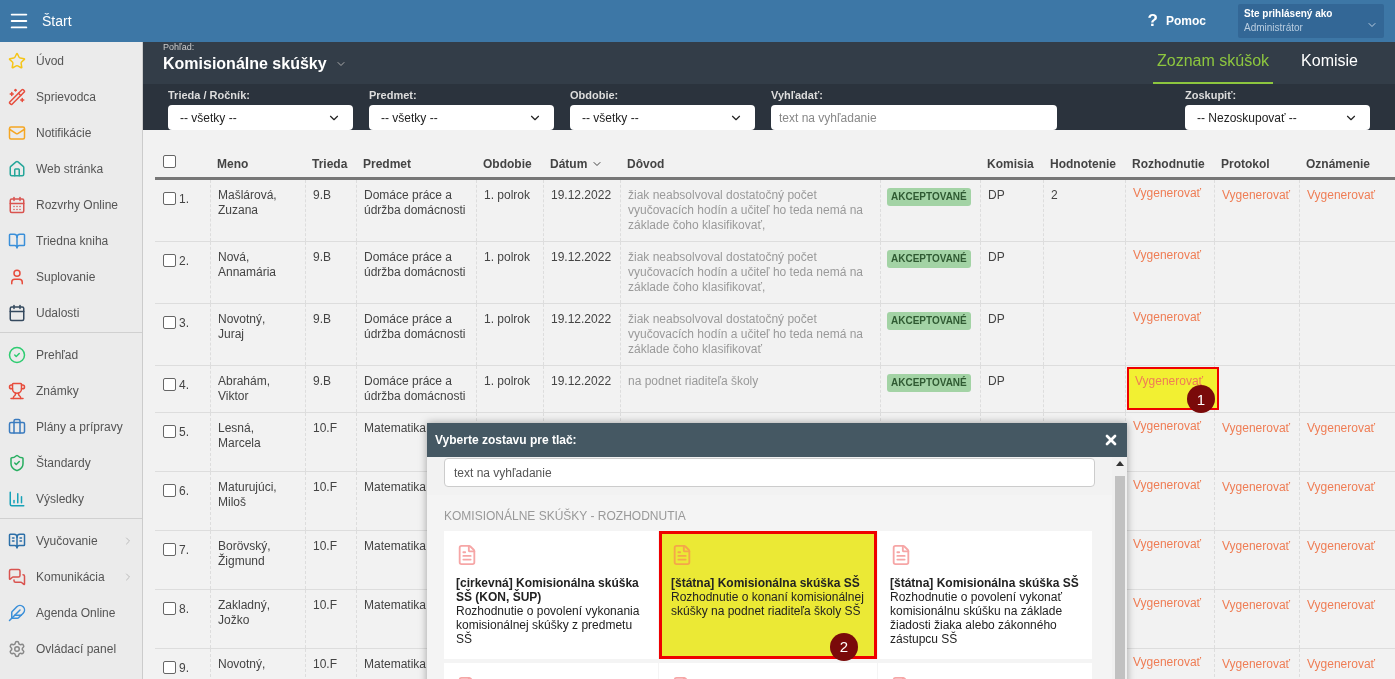 This screenshot has width=1395, height=679. I want to click on column-header: Rozhodnutie, so click(1168, 163).